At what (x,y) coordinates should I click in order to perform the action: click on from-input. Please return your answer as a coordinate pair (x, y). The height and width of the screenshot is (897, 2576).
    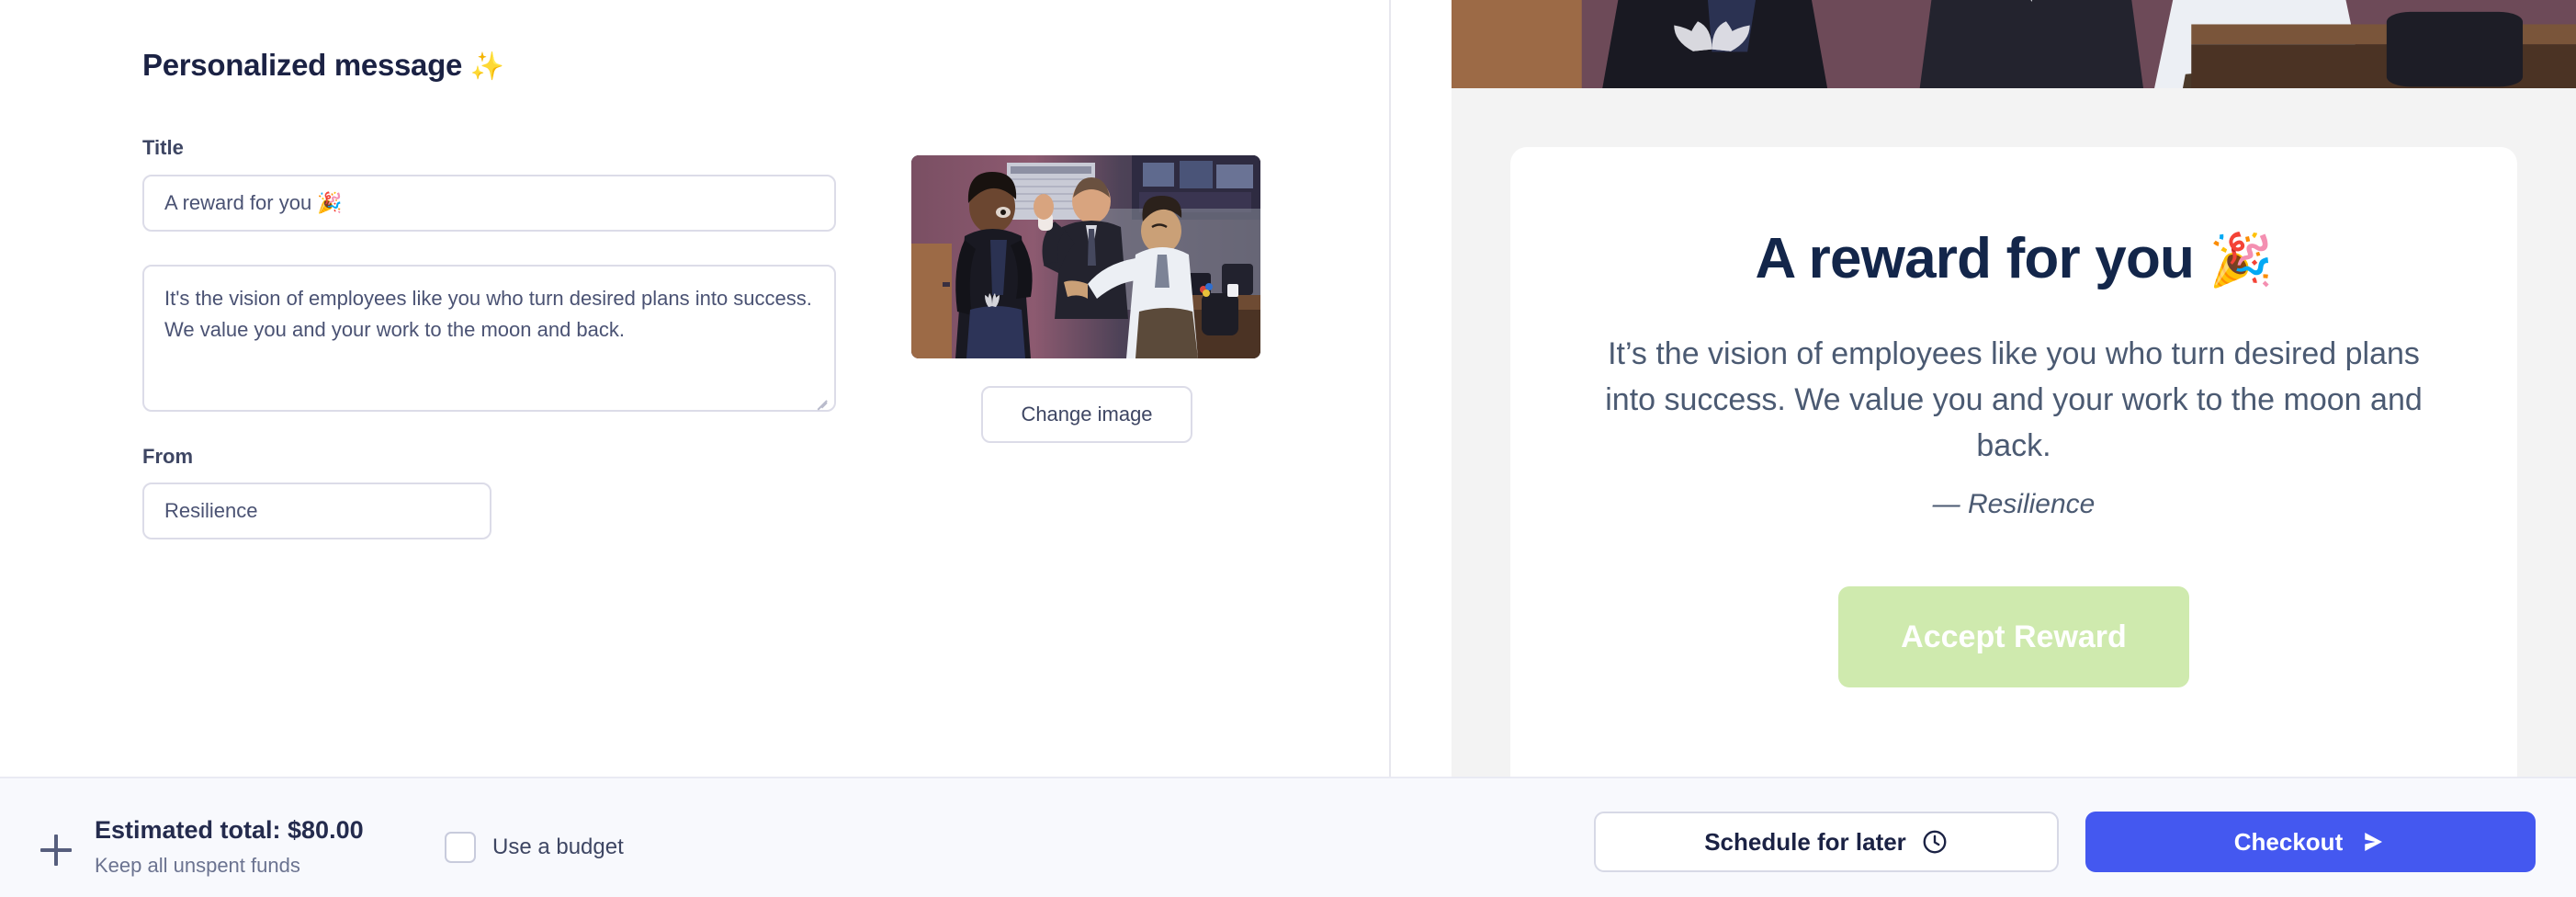
    Looking at the image, I should click on (316, 511).